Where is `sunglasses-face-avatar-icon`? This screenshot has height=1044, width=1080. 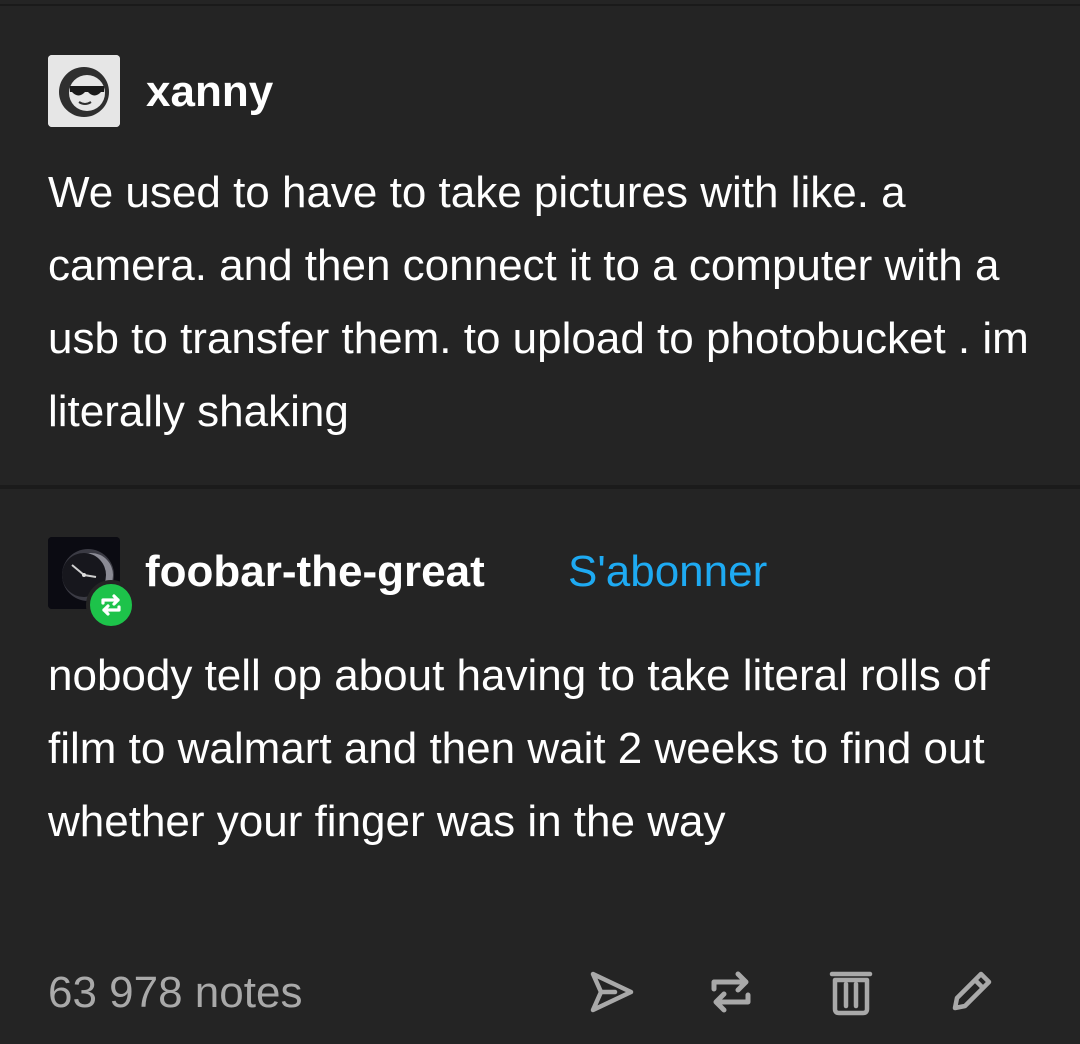 sunglasses-face-avatar-icon is located at coordinates (84, 91).